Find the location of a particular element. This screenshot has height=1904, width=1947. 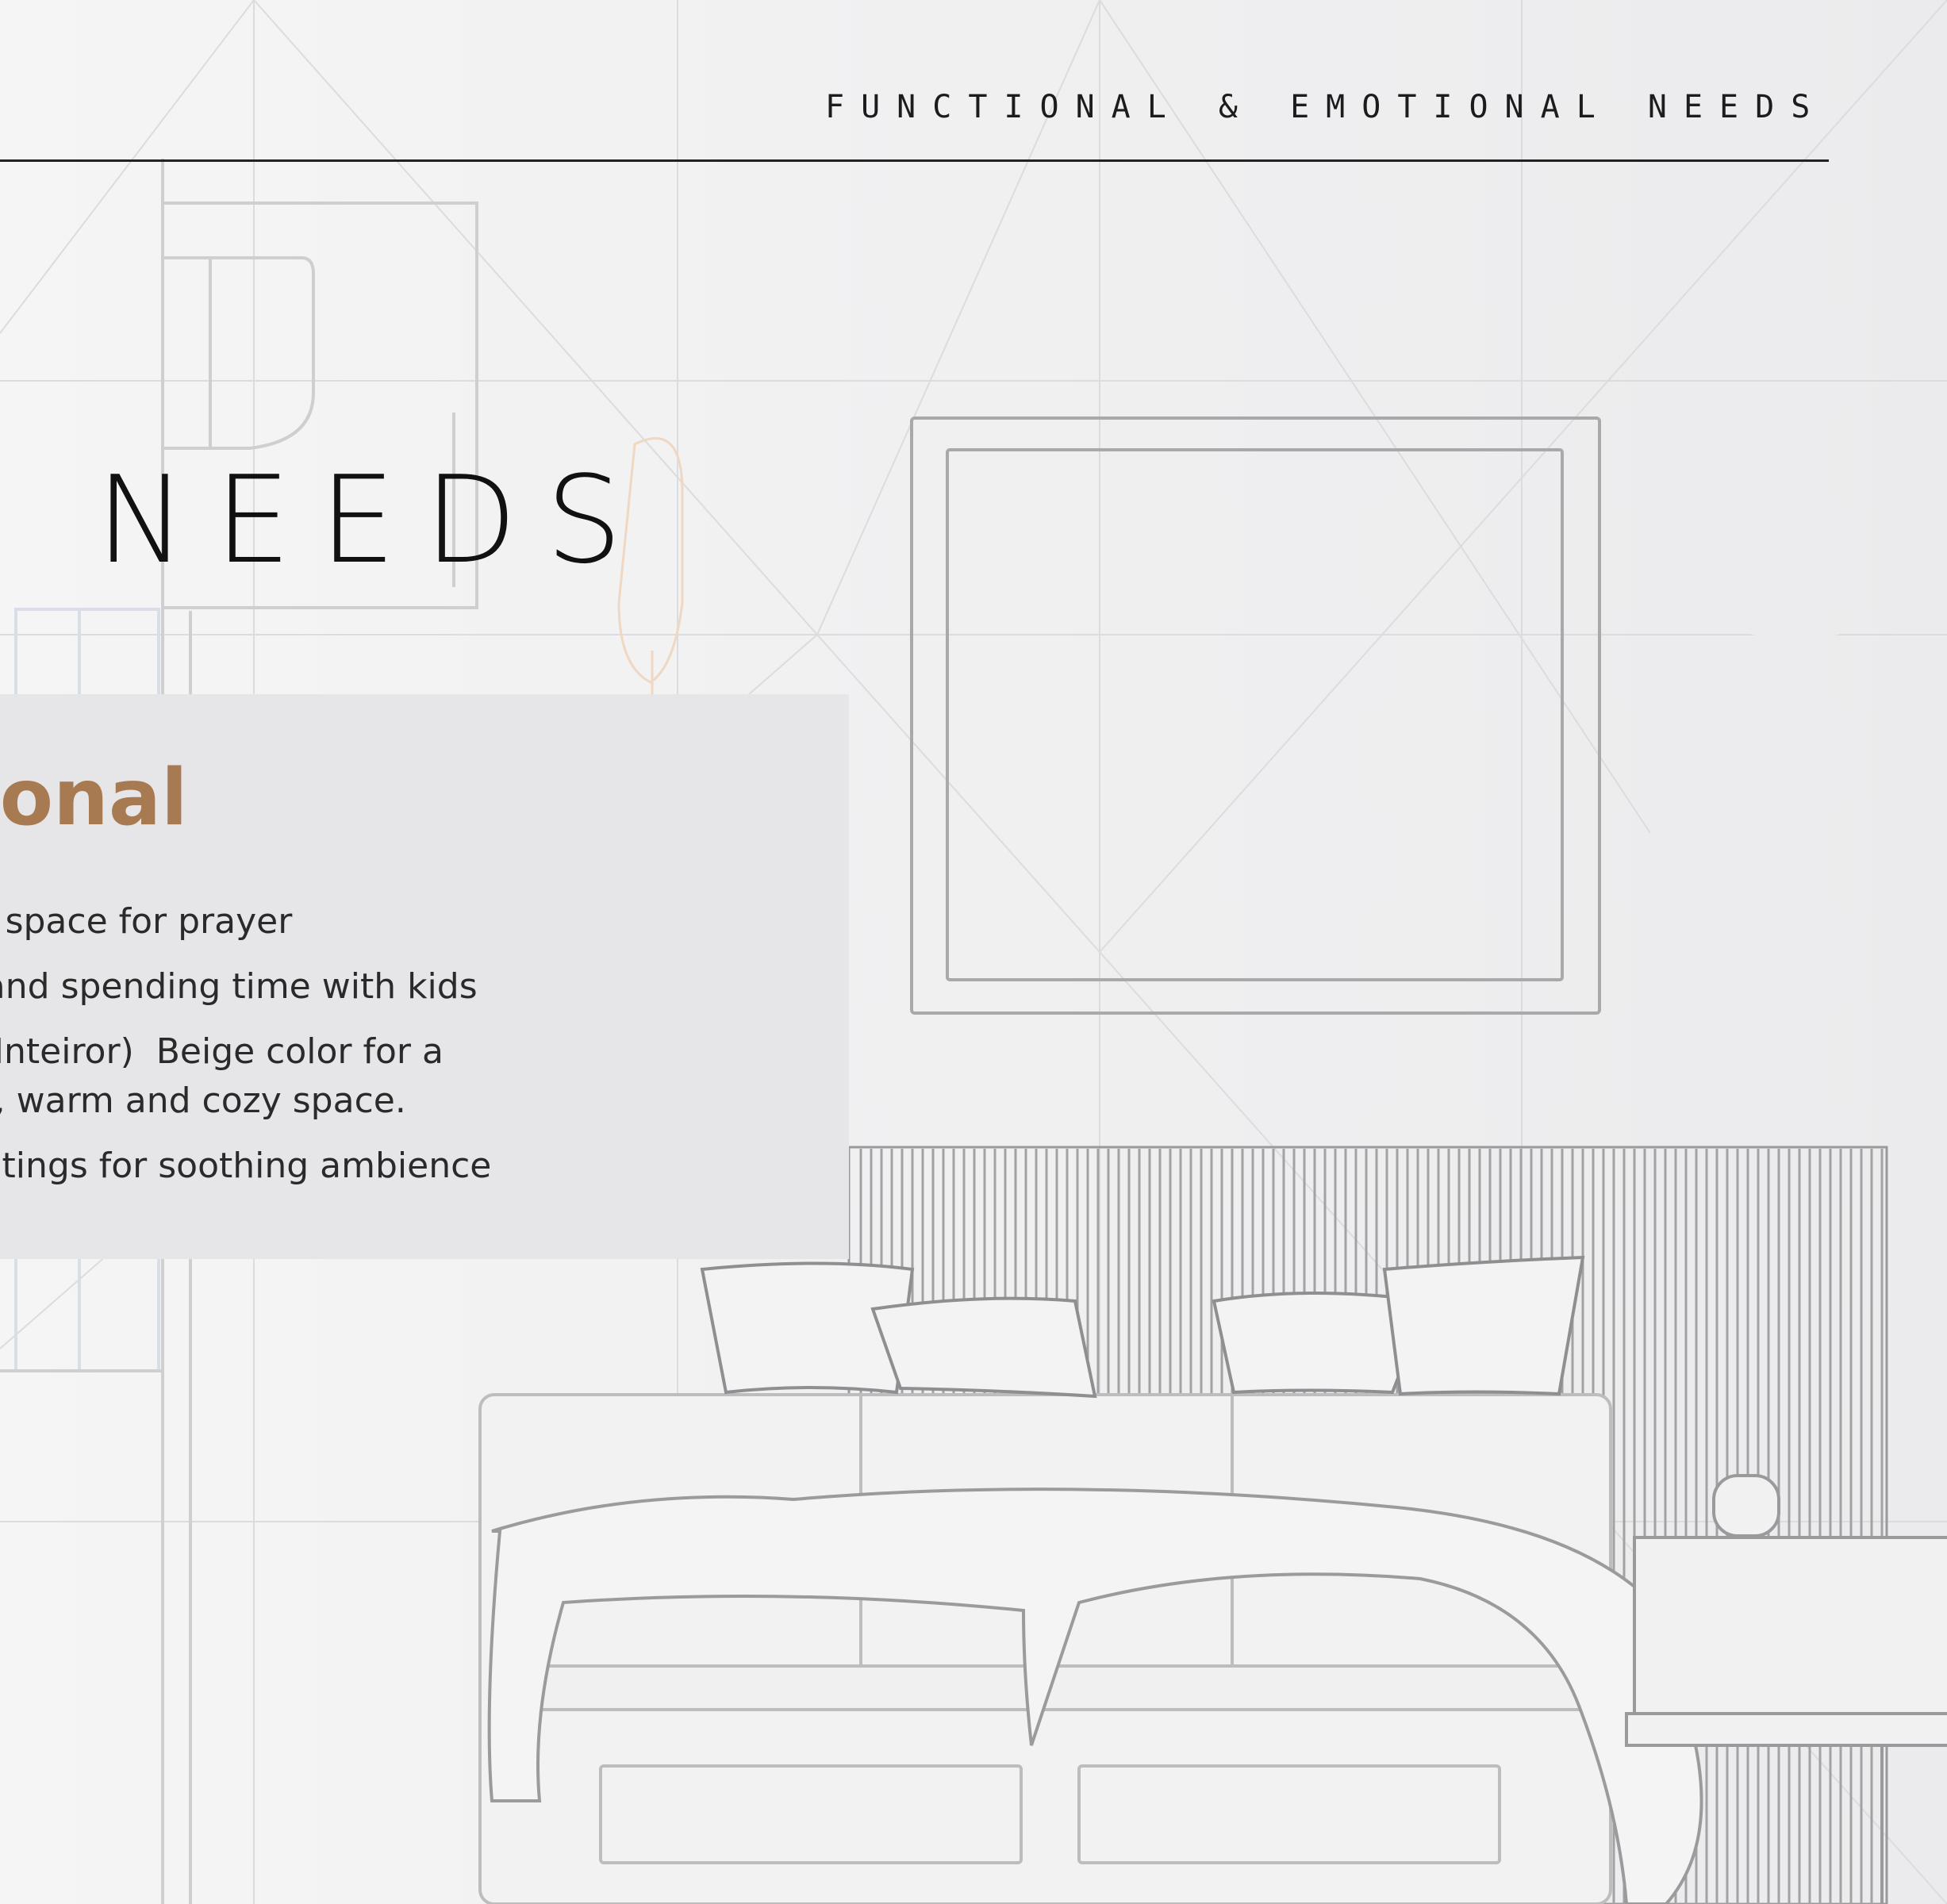

hero-title: L NEEDS is located at coordinates (325, 520).